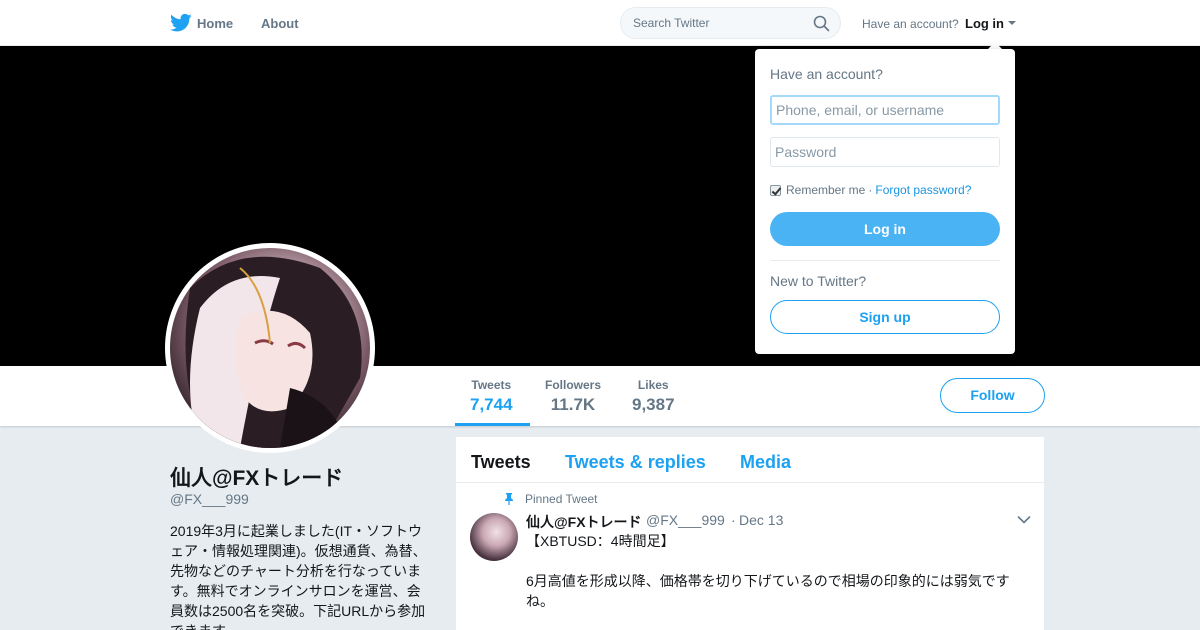 The image size is (1200, 630). I want to click on tweet-author-name: 仙人@FXトレード, so click(584, 522).